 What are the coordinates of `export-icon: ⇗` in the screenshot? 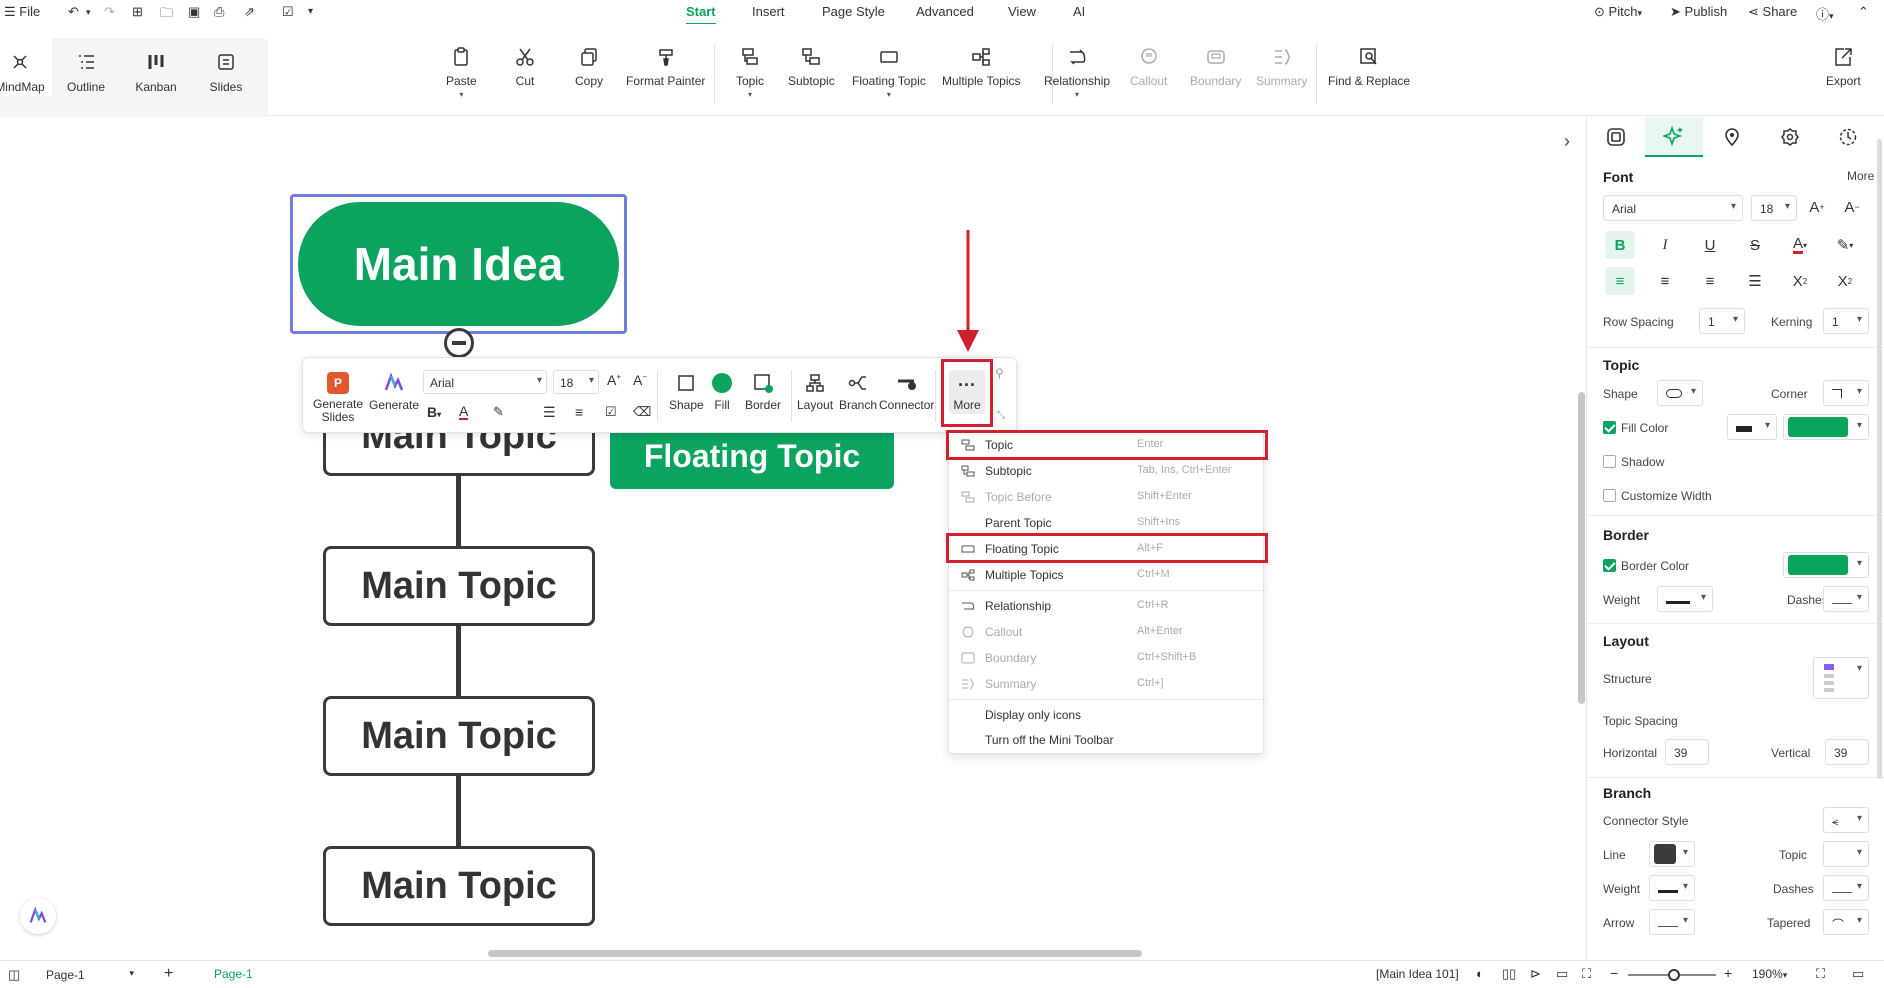 It's located at (249, 12).